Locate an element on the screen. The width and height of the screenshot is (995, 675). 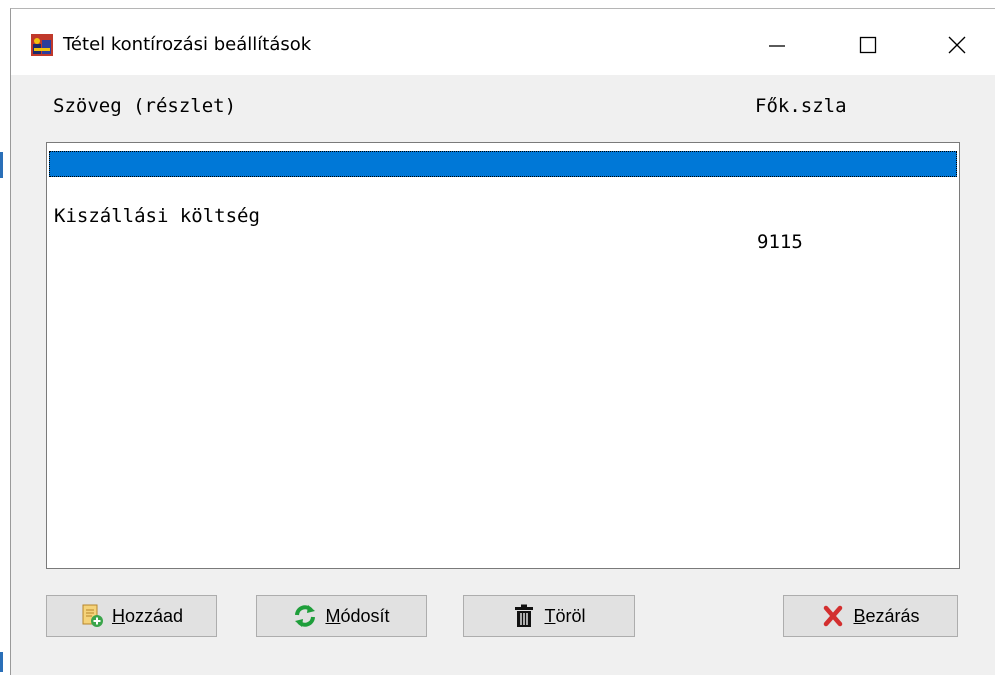
list-item-account: 9112 is located at coordinates (780, 216).